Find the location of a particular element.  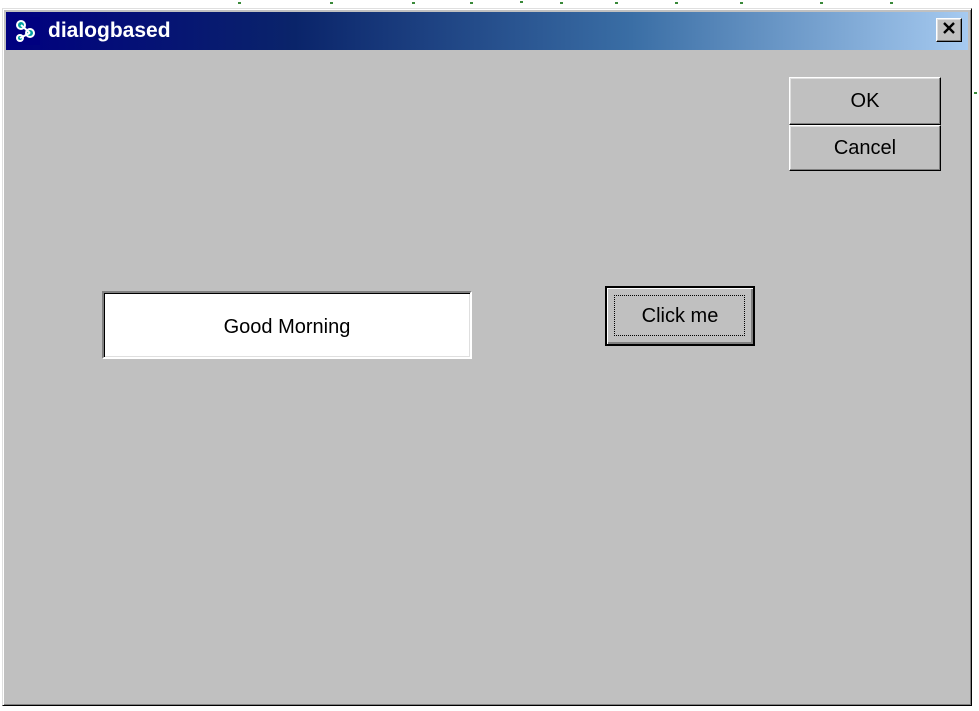

cancel-button: Cancel is located at coordinates (865, 148).